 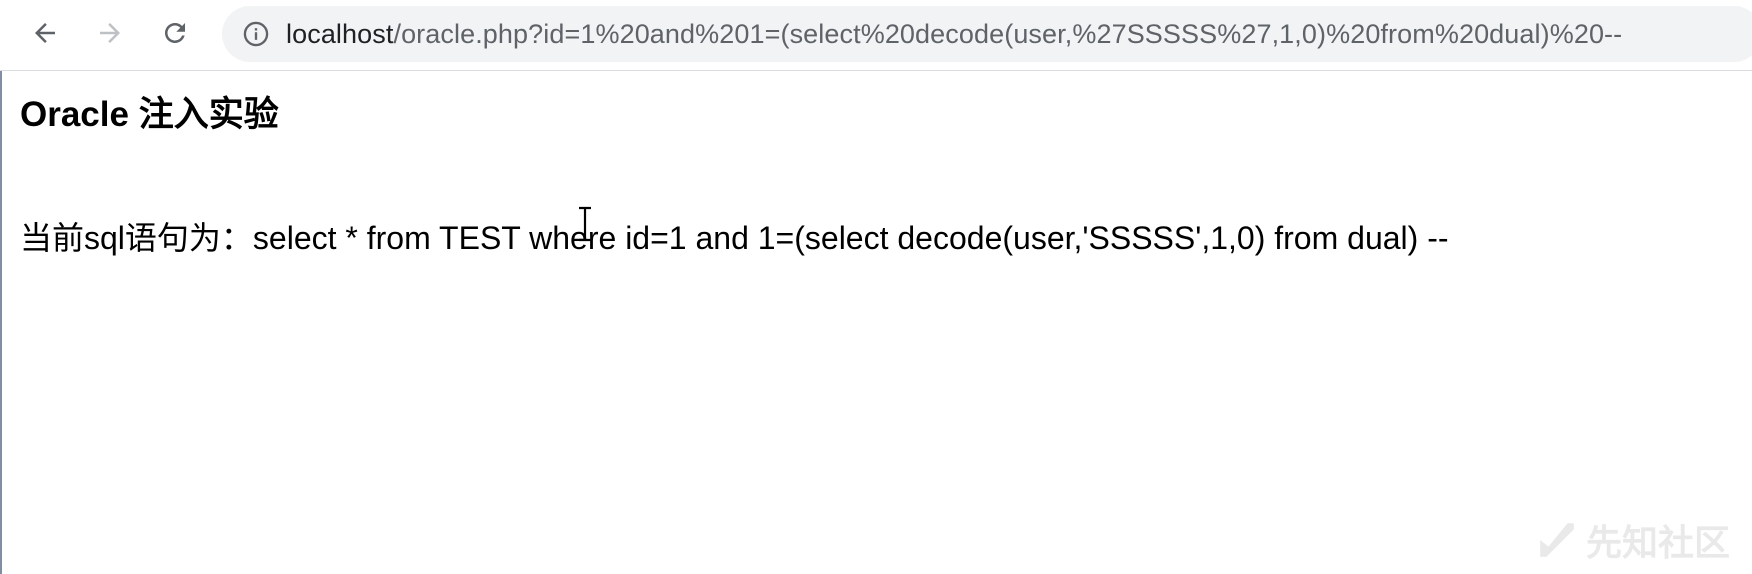 I want to click on reload-icon, so click(x=175, y=33).